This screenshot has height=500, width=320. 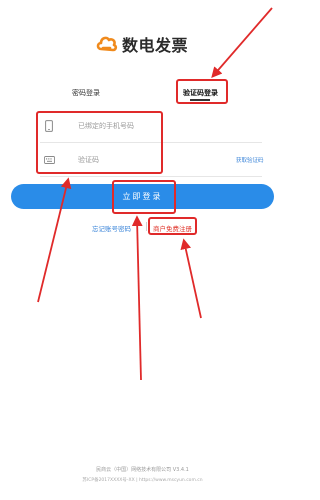 I want to click on annotation-box-tab, so click(x=202, y=91).